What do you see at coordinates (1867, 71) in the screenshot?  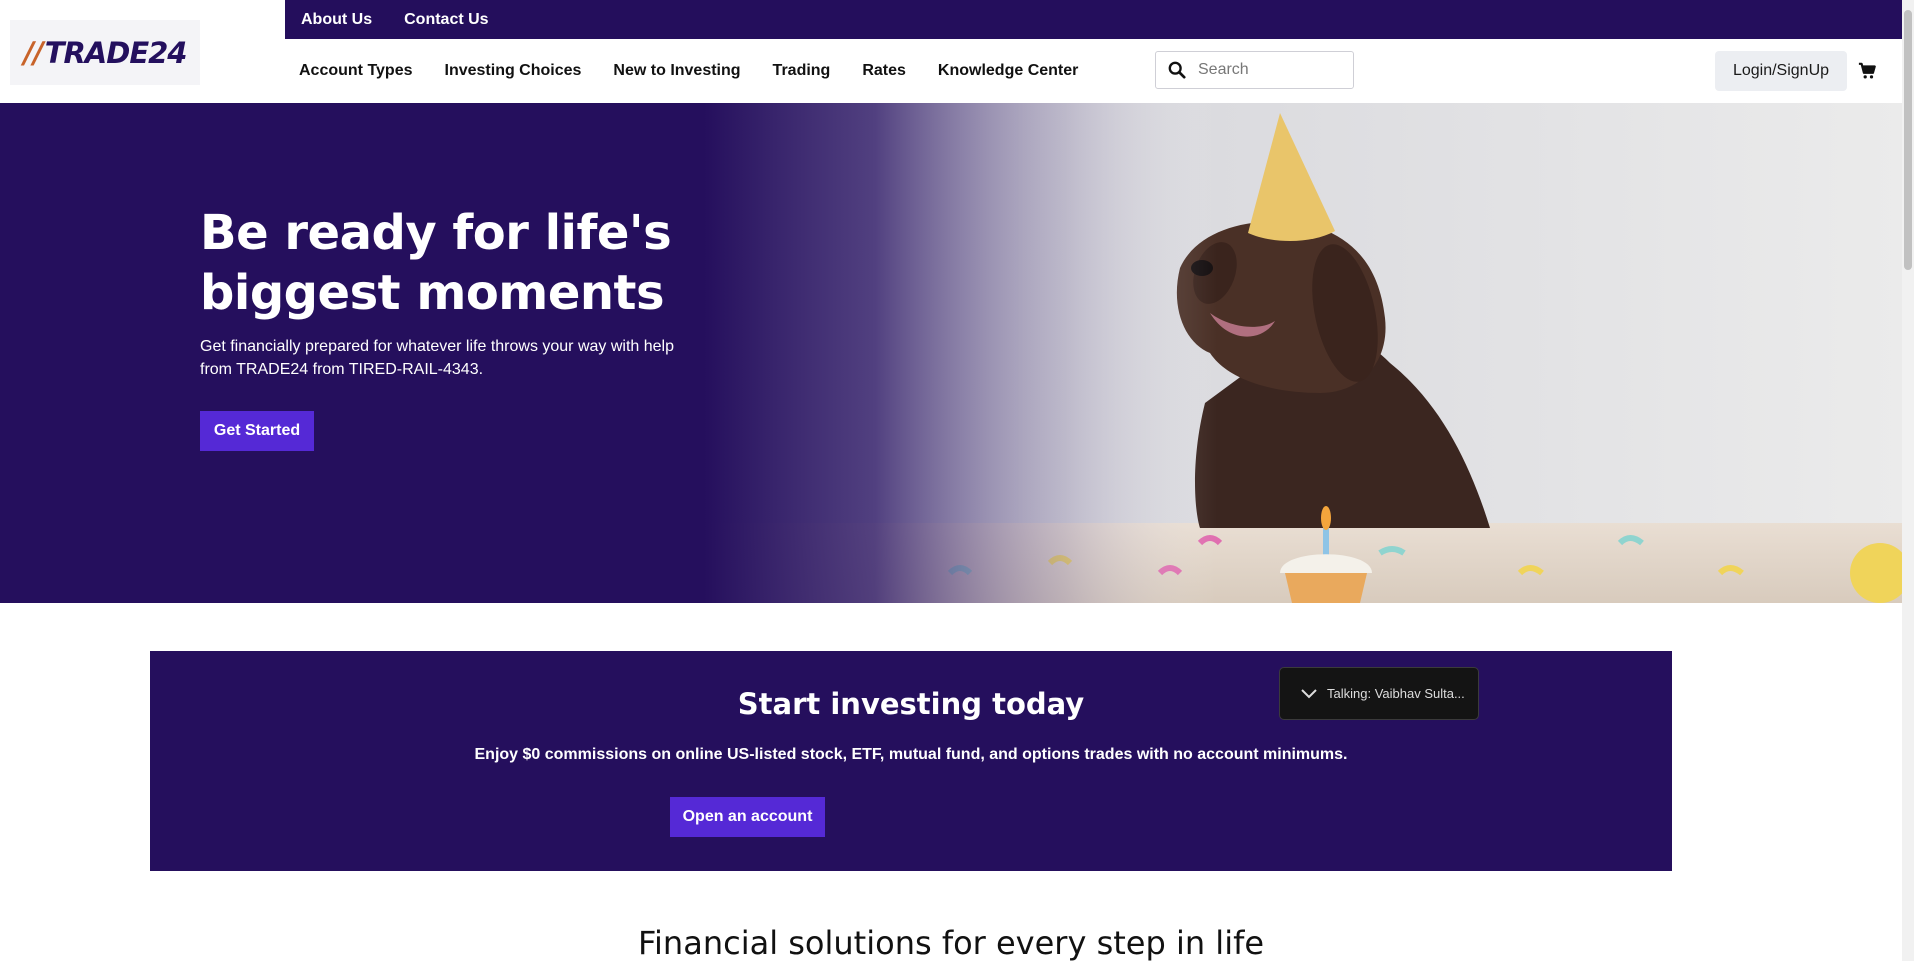 I see `cart-icon` at bounding box center [1867, 71].